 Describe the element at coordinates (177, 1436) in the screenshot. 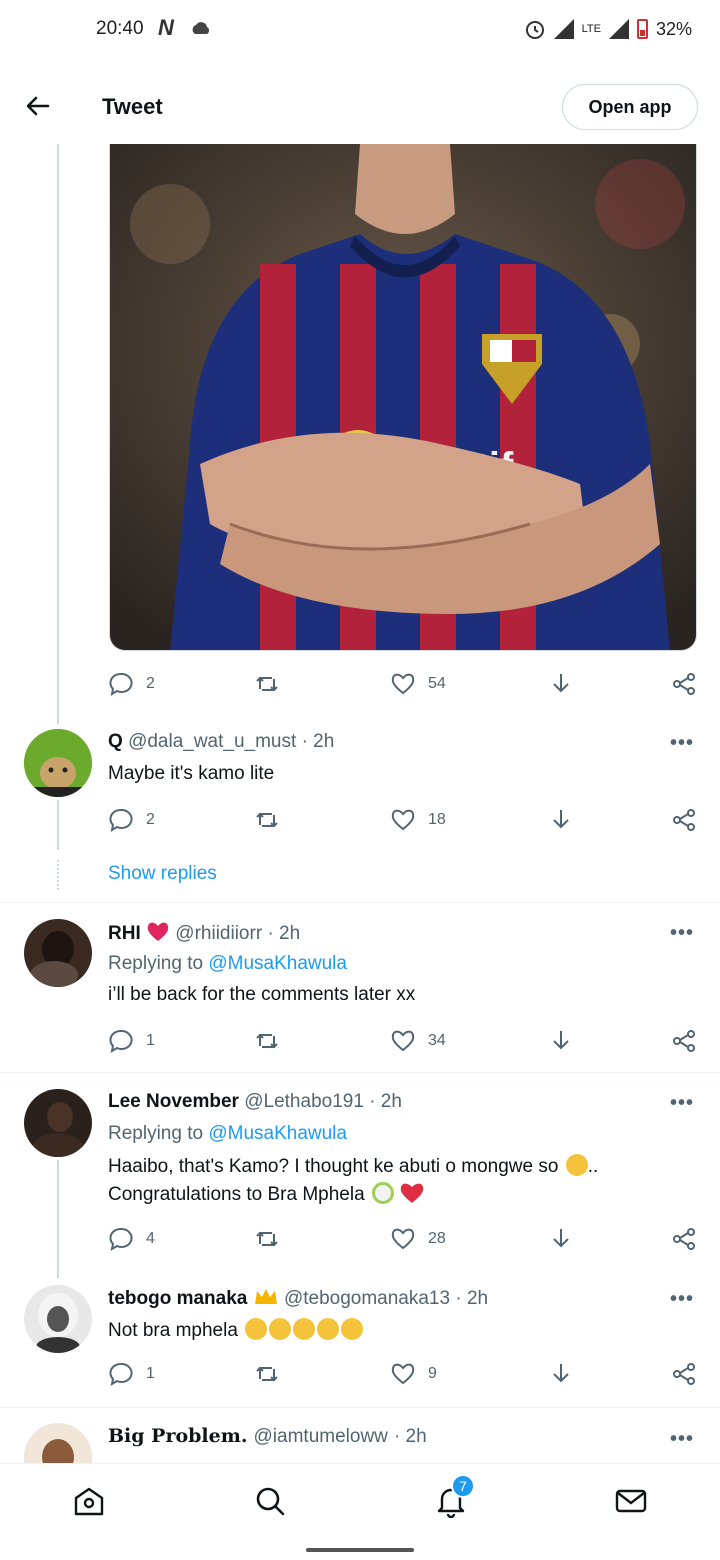

I see `display-name: Big Problem.` at that location.